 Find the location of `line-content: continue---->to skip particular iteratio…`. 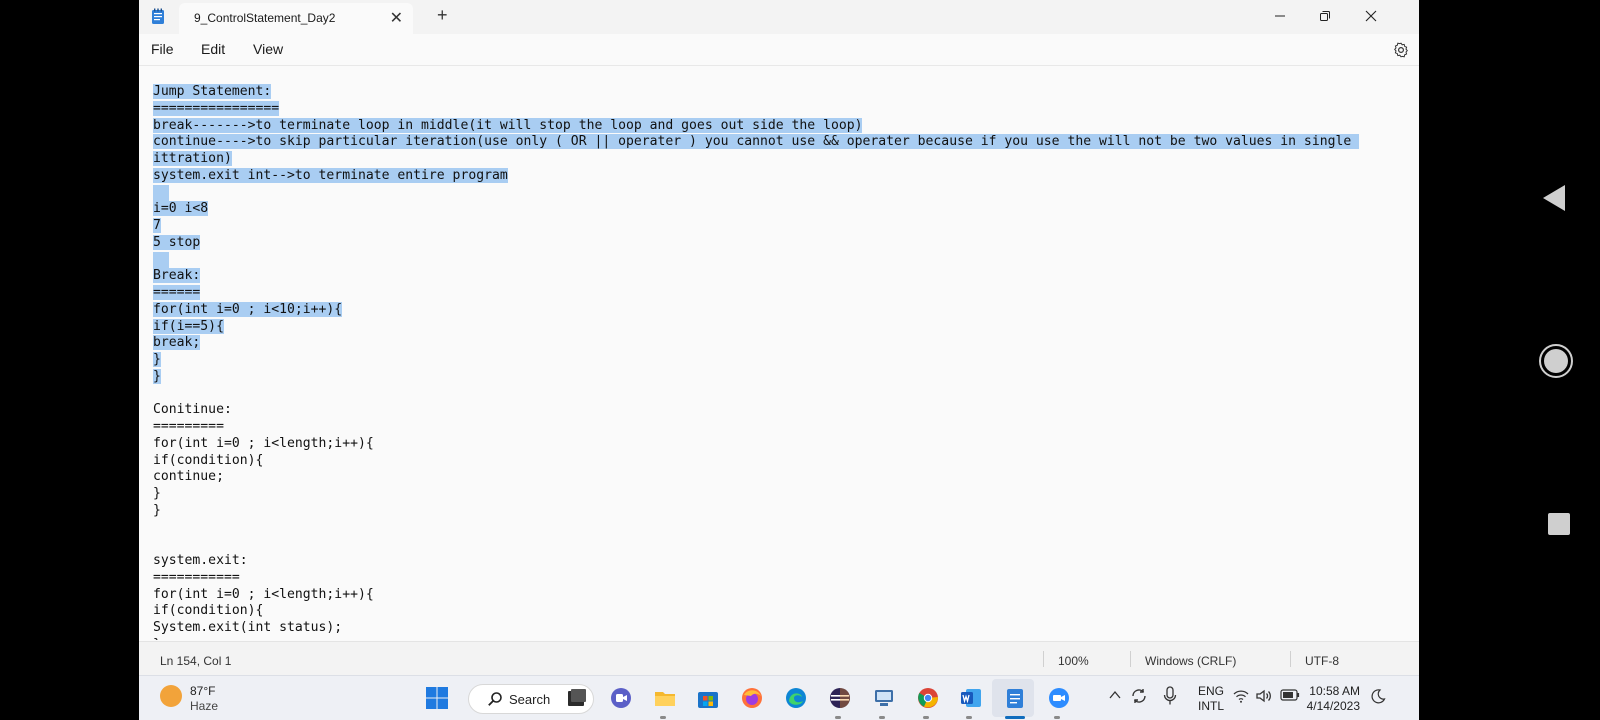

line-content: continue---->to skip particular iteratio… is located at coordinates (756, 142).